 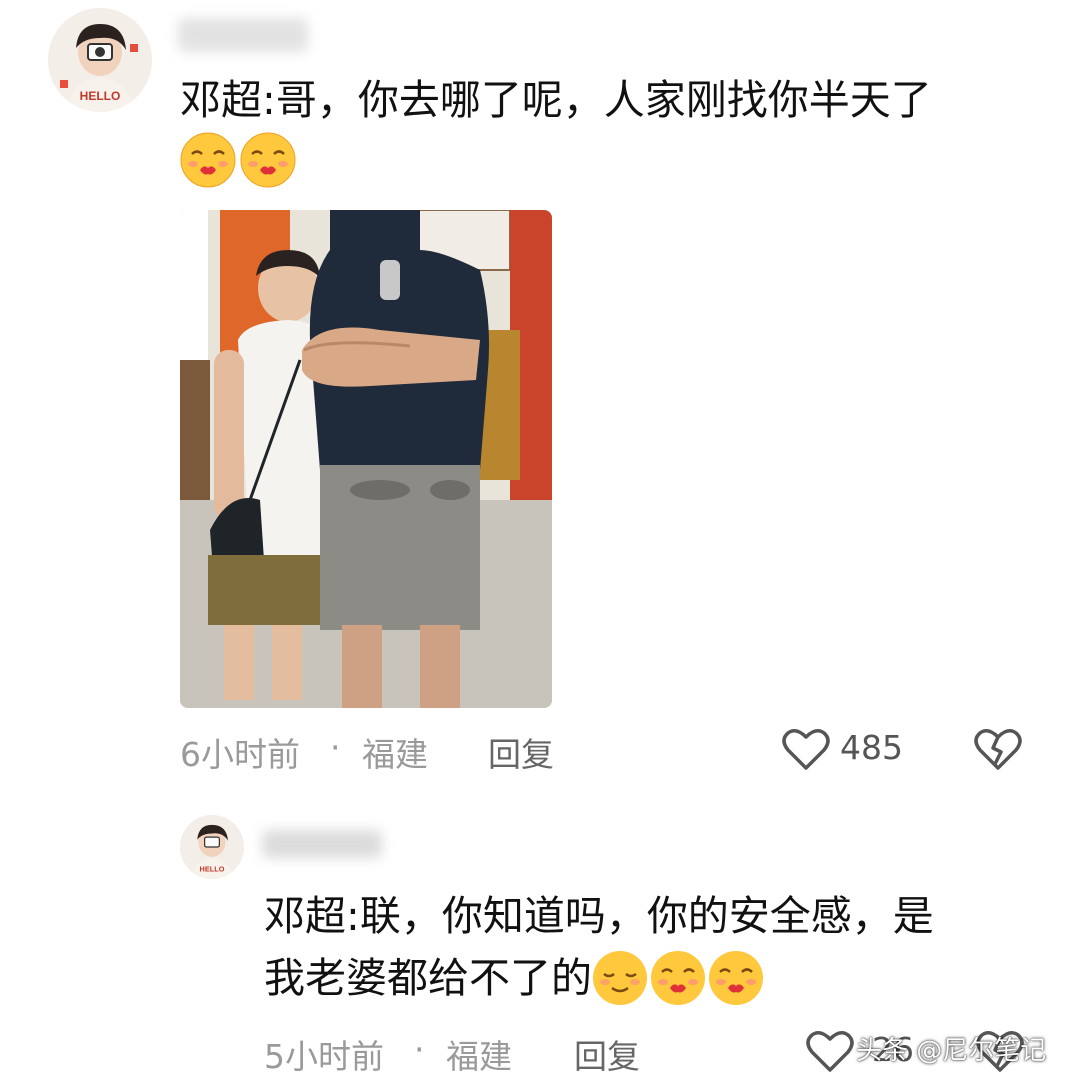 What do you see at coordinates (212, 847) in the screenshot?
I see `reply-avatar: HELLO` at bounding box center [212, 847].